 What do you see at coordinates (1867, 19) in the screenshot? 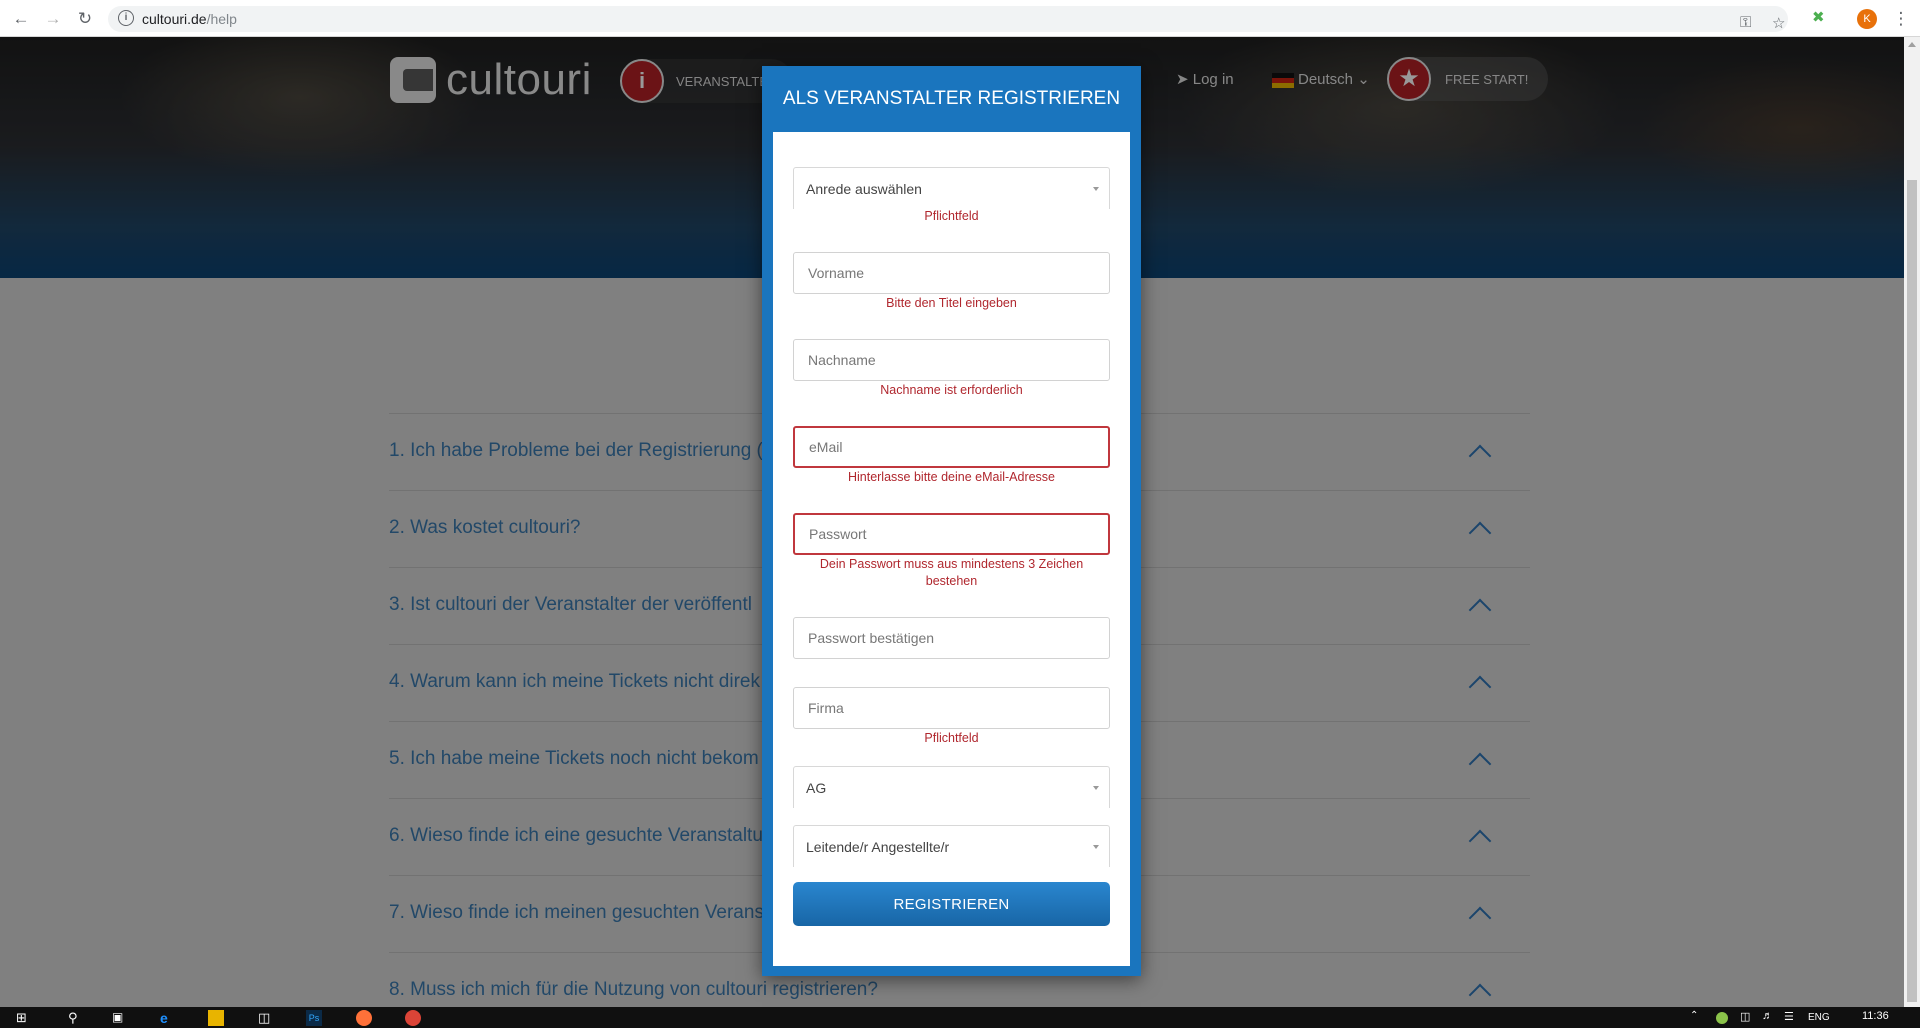
I see `profile-avatar: K` at bounding box center [1867, 19].